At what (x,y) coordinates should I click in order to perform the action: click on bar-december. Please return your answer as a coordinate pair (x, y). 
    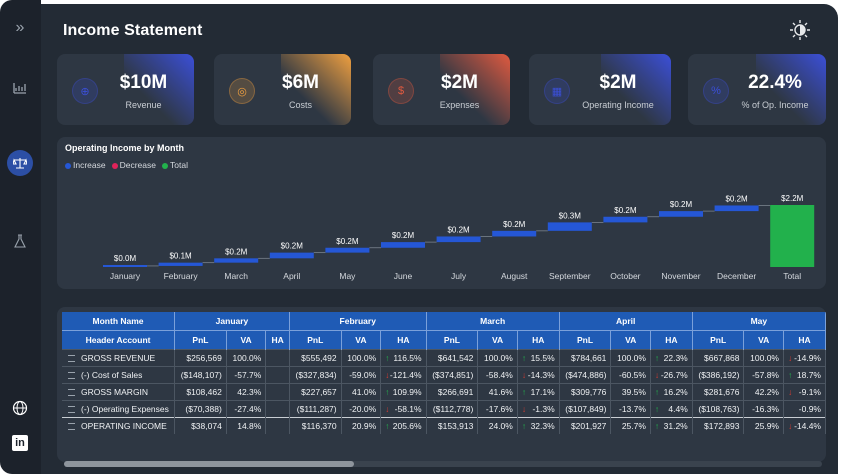
    Looking at the image, I should click on (736, 208).